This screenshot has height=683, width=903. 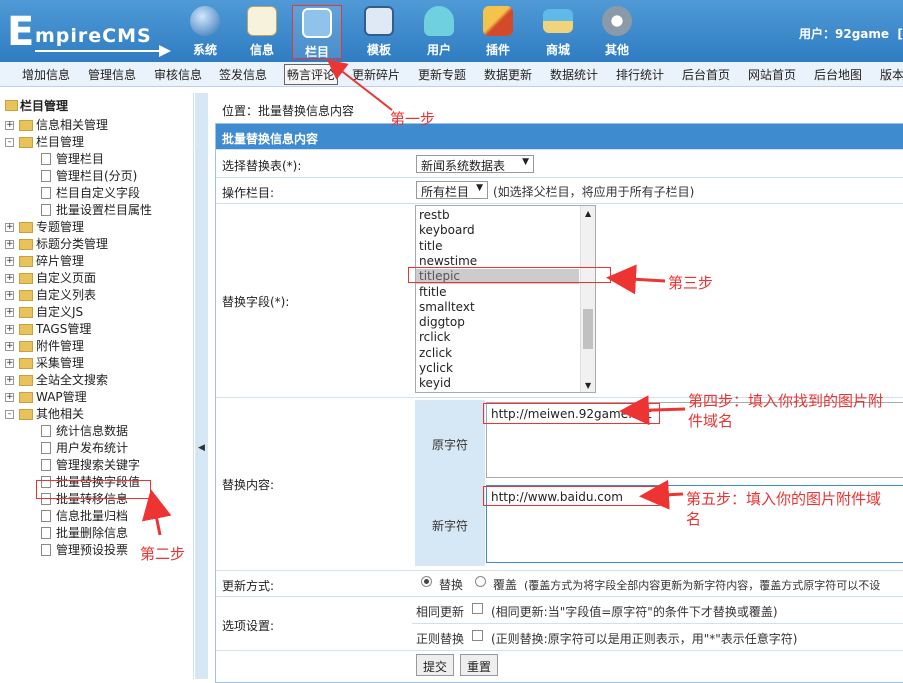 I want to click on annotation-step3: 第三步, so click(x=691, y=283).